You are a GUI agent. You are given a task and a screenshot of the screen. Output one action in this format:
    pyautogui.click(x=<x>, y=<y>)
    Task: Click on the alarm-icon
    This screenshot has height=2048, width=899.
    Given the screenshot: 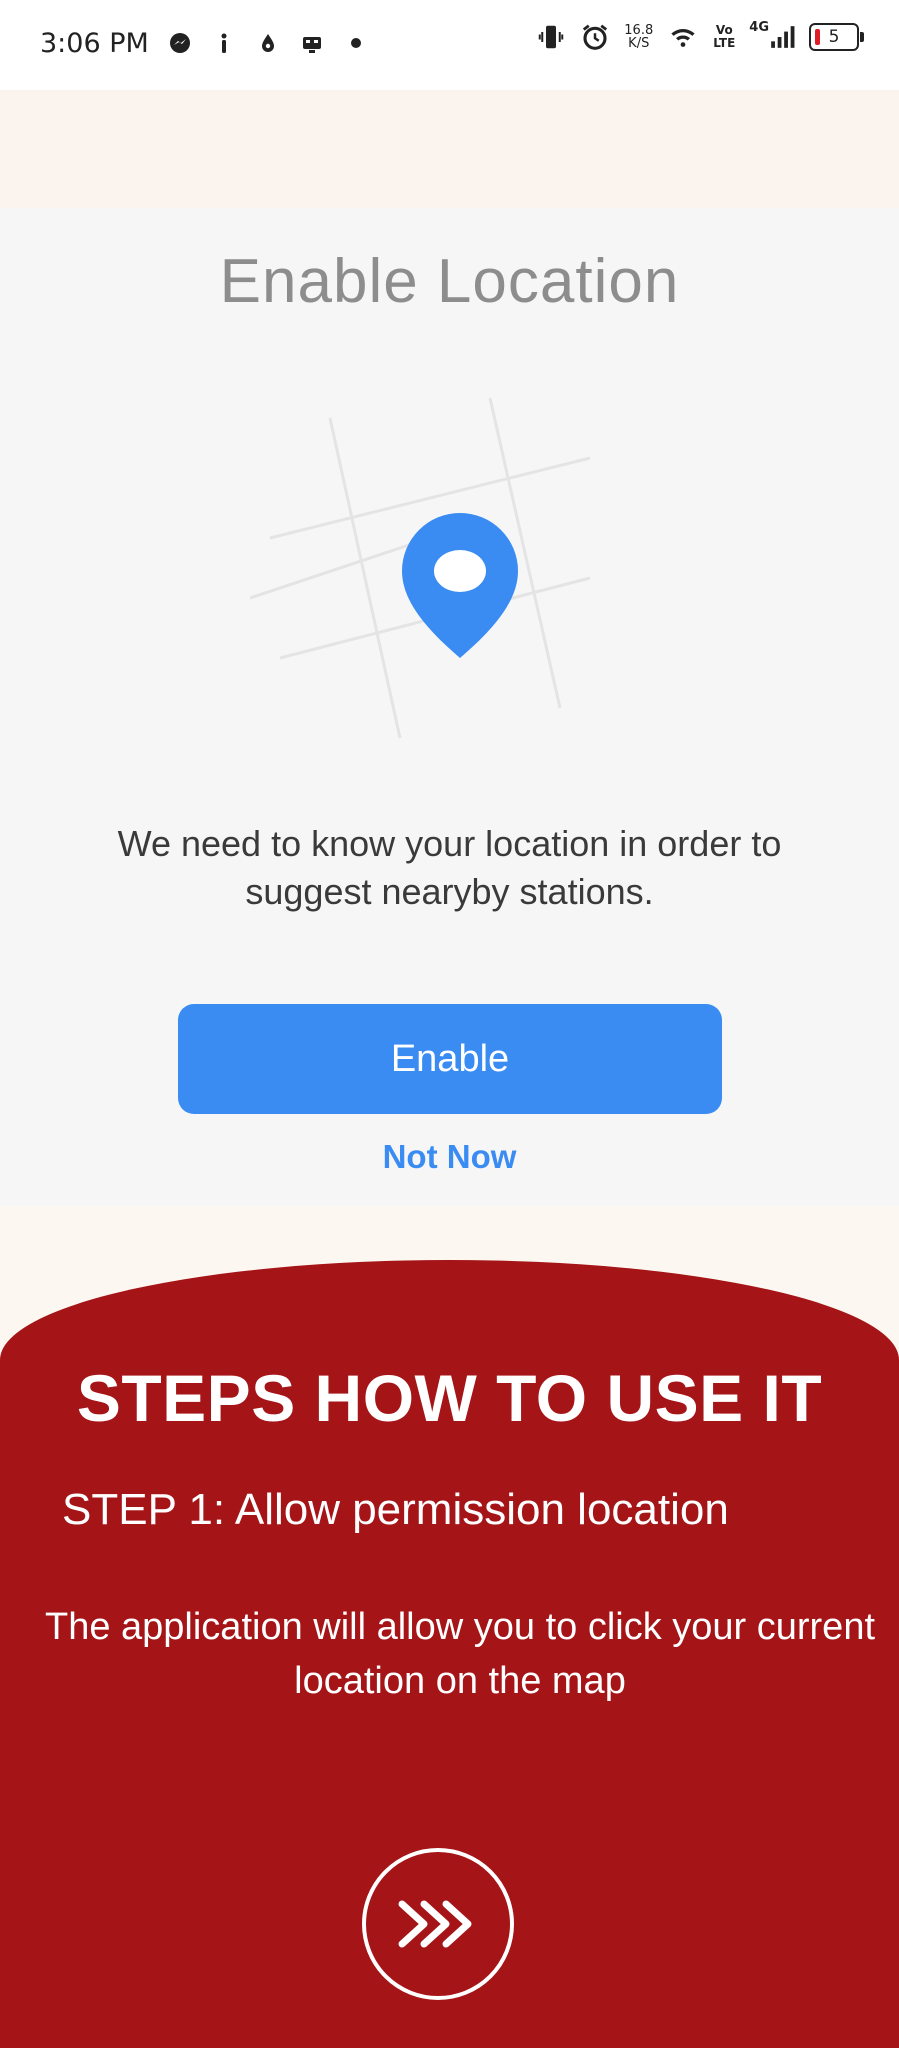 What is the action you would take?
    pyautogui.click(x=595, y=37)
    